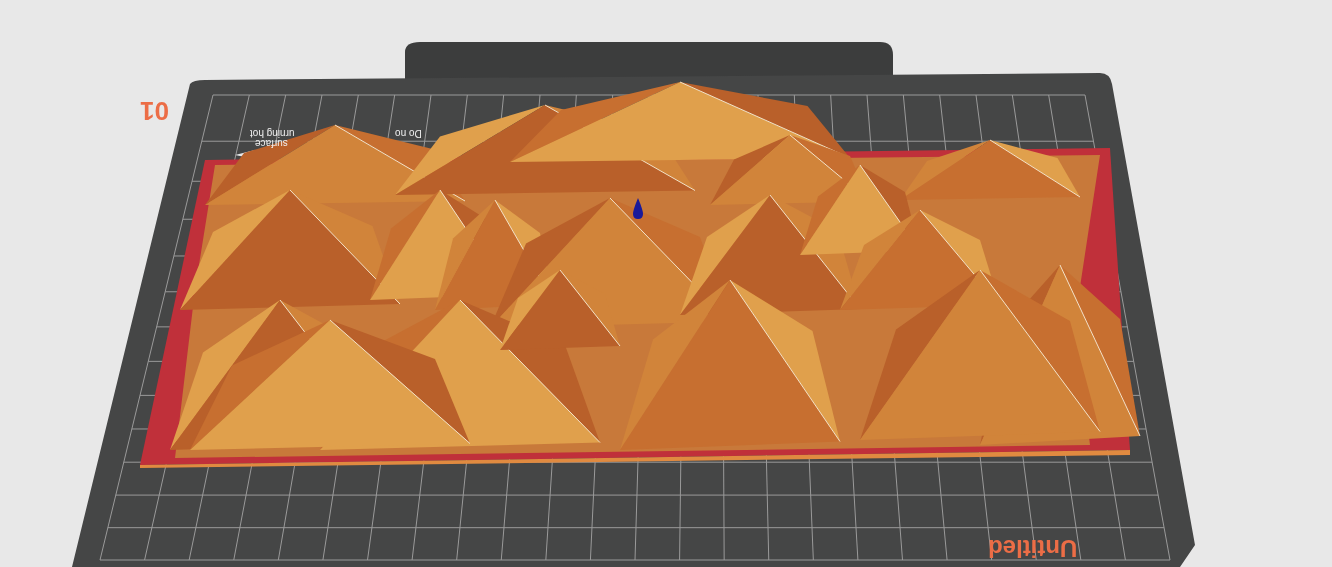 The image size is (1332, 567). Describe the element at coordinates (408, 133) in the screenshot. I see `warning-text: Do no` at that location.